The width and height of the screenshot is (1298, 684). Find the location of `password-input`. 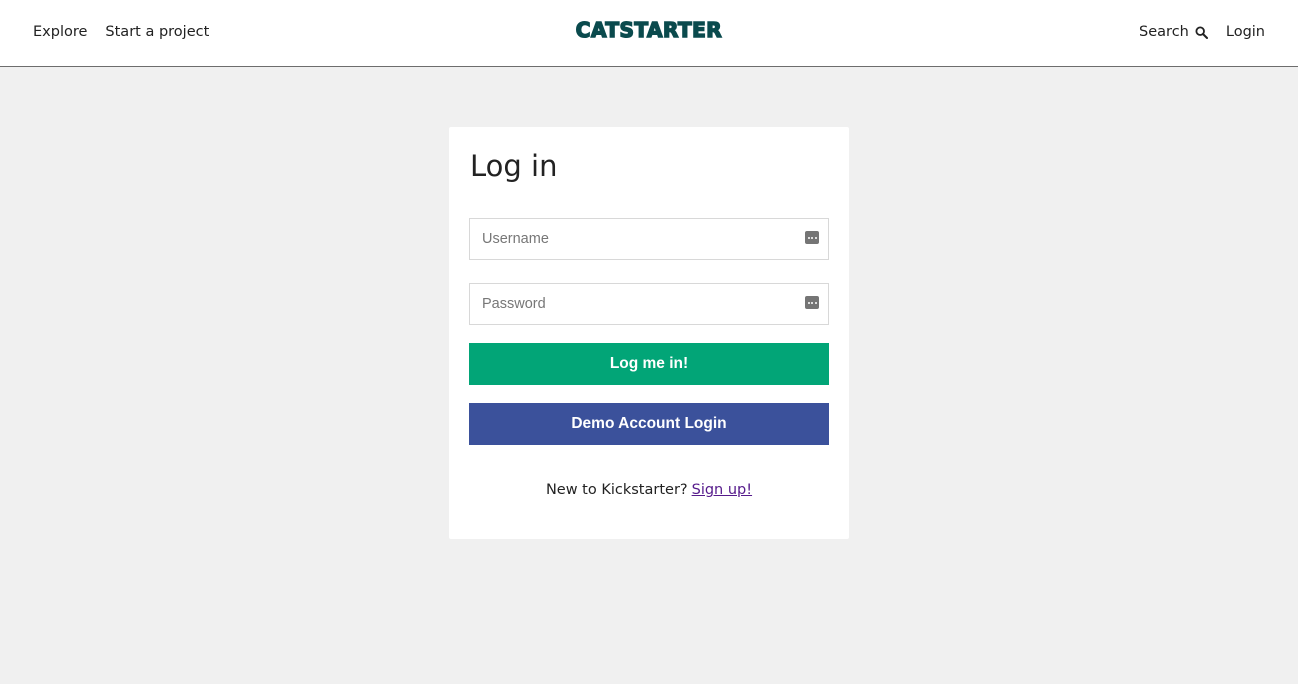

password-input is located at coordinates (649, 304).